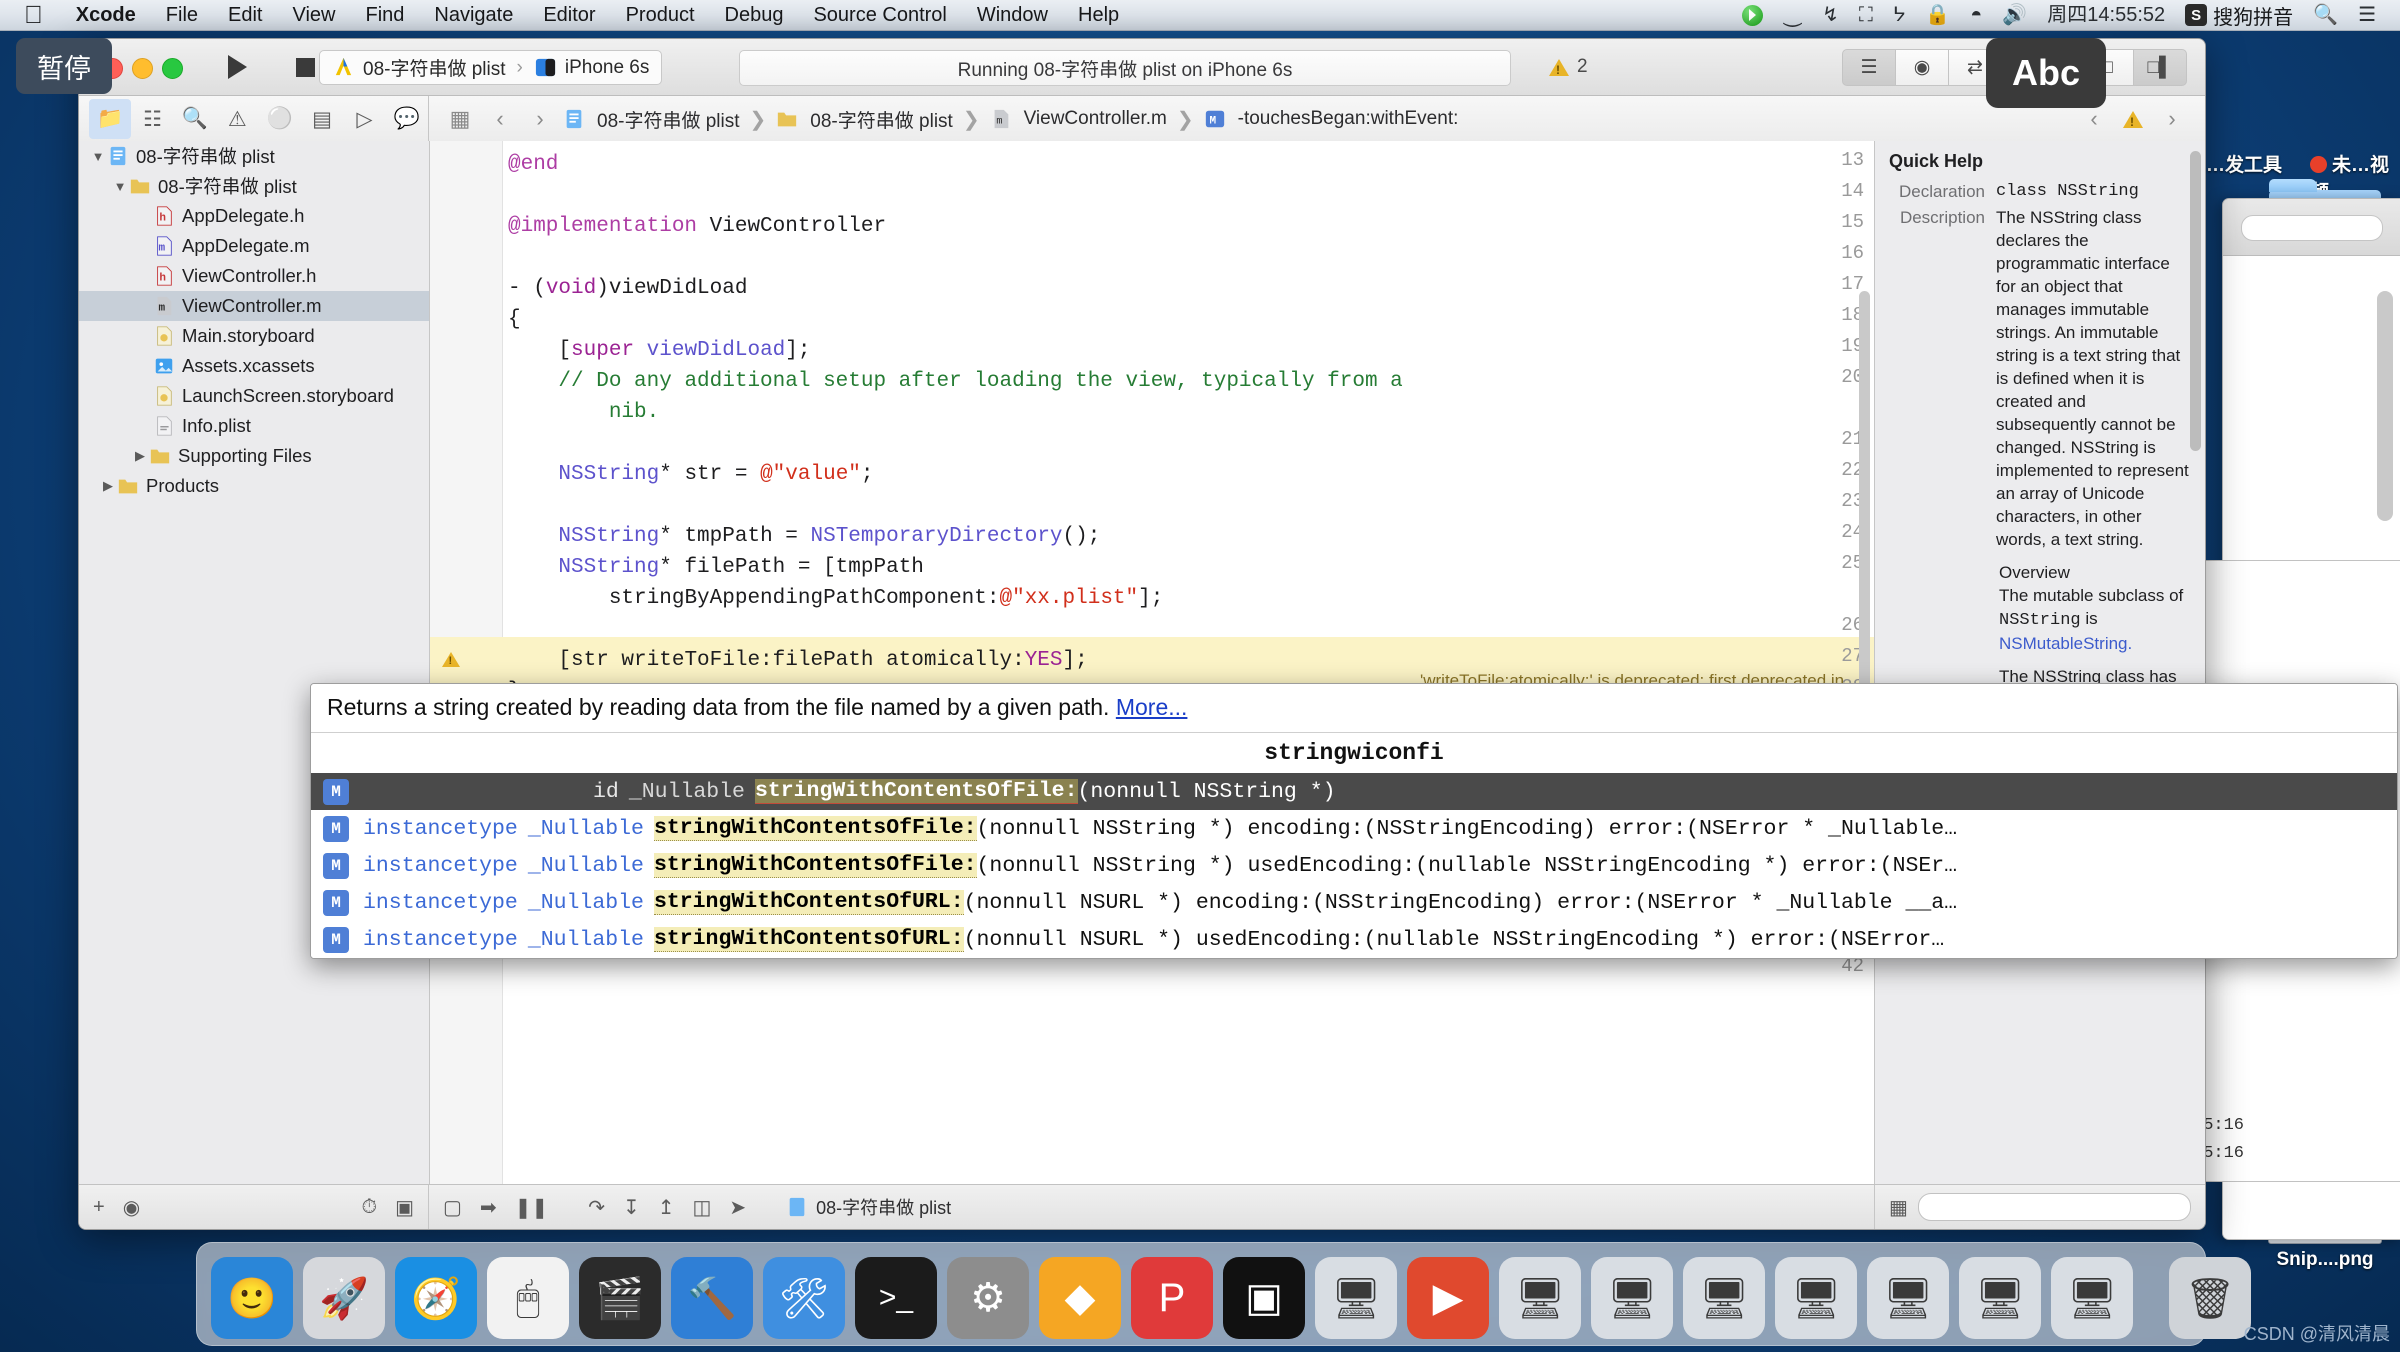 The image size is (2400, 1352). I want to click on find-navigator-tab: 🔍, so click(195, 119).